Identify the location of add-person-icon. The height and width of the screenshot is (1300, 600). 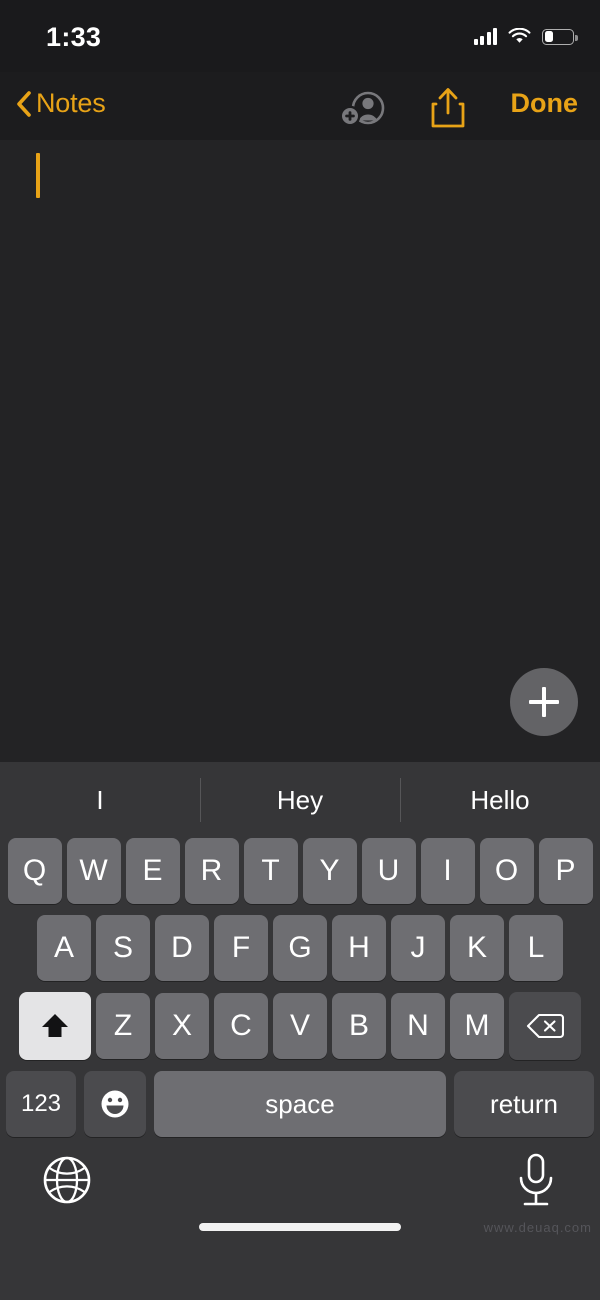
(362, 109).